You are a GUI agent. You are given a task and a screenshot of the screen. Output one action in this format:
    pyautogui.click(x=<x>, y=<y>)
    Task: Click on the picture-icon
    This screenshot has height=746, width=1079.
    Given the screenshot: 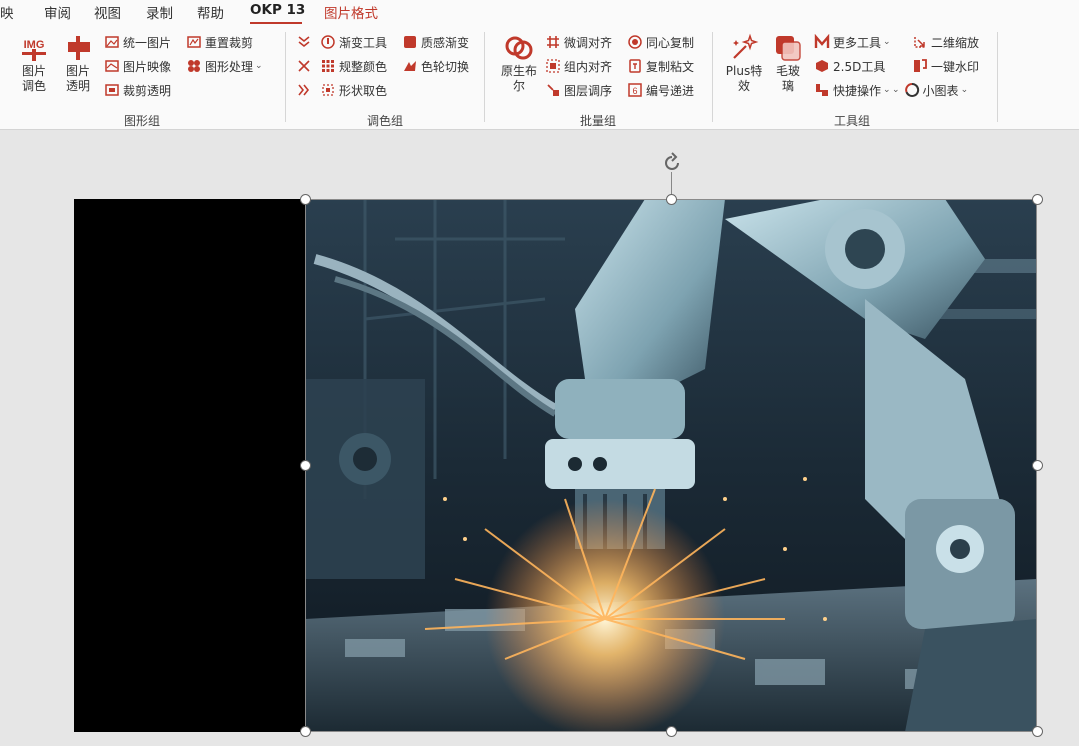 What is the action you would take?
    pyautogui.click(x=112, y=42)
    